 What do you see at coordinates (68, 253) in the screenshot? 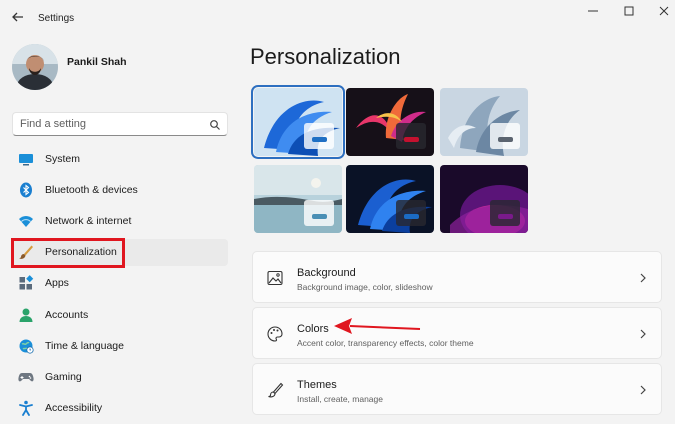
I see `highlight-box` at bounding box center [68, 253].